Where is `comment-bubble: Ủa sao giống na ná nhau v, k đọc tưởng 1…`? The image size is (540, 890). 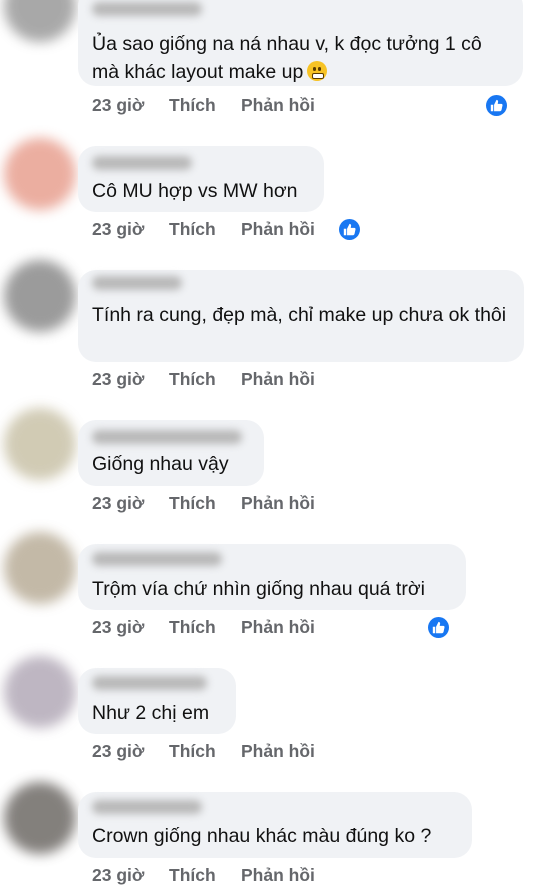 comment-bubble: Ủa sao giống na ná nhau v, k đọc tưởng 1… is located at coordinates (300, 43).